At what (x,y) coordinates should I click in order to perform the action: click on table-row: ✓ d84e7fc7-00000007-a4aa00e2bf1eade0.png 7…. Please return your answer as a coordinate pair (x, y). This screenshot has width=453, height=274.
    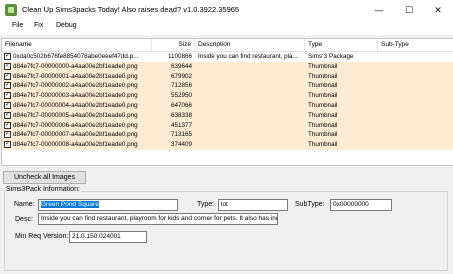
    Looking at the image, I should click on (227, 135).